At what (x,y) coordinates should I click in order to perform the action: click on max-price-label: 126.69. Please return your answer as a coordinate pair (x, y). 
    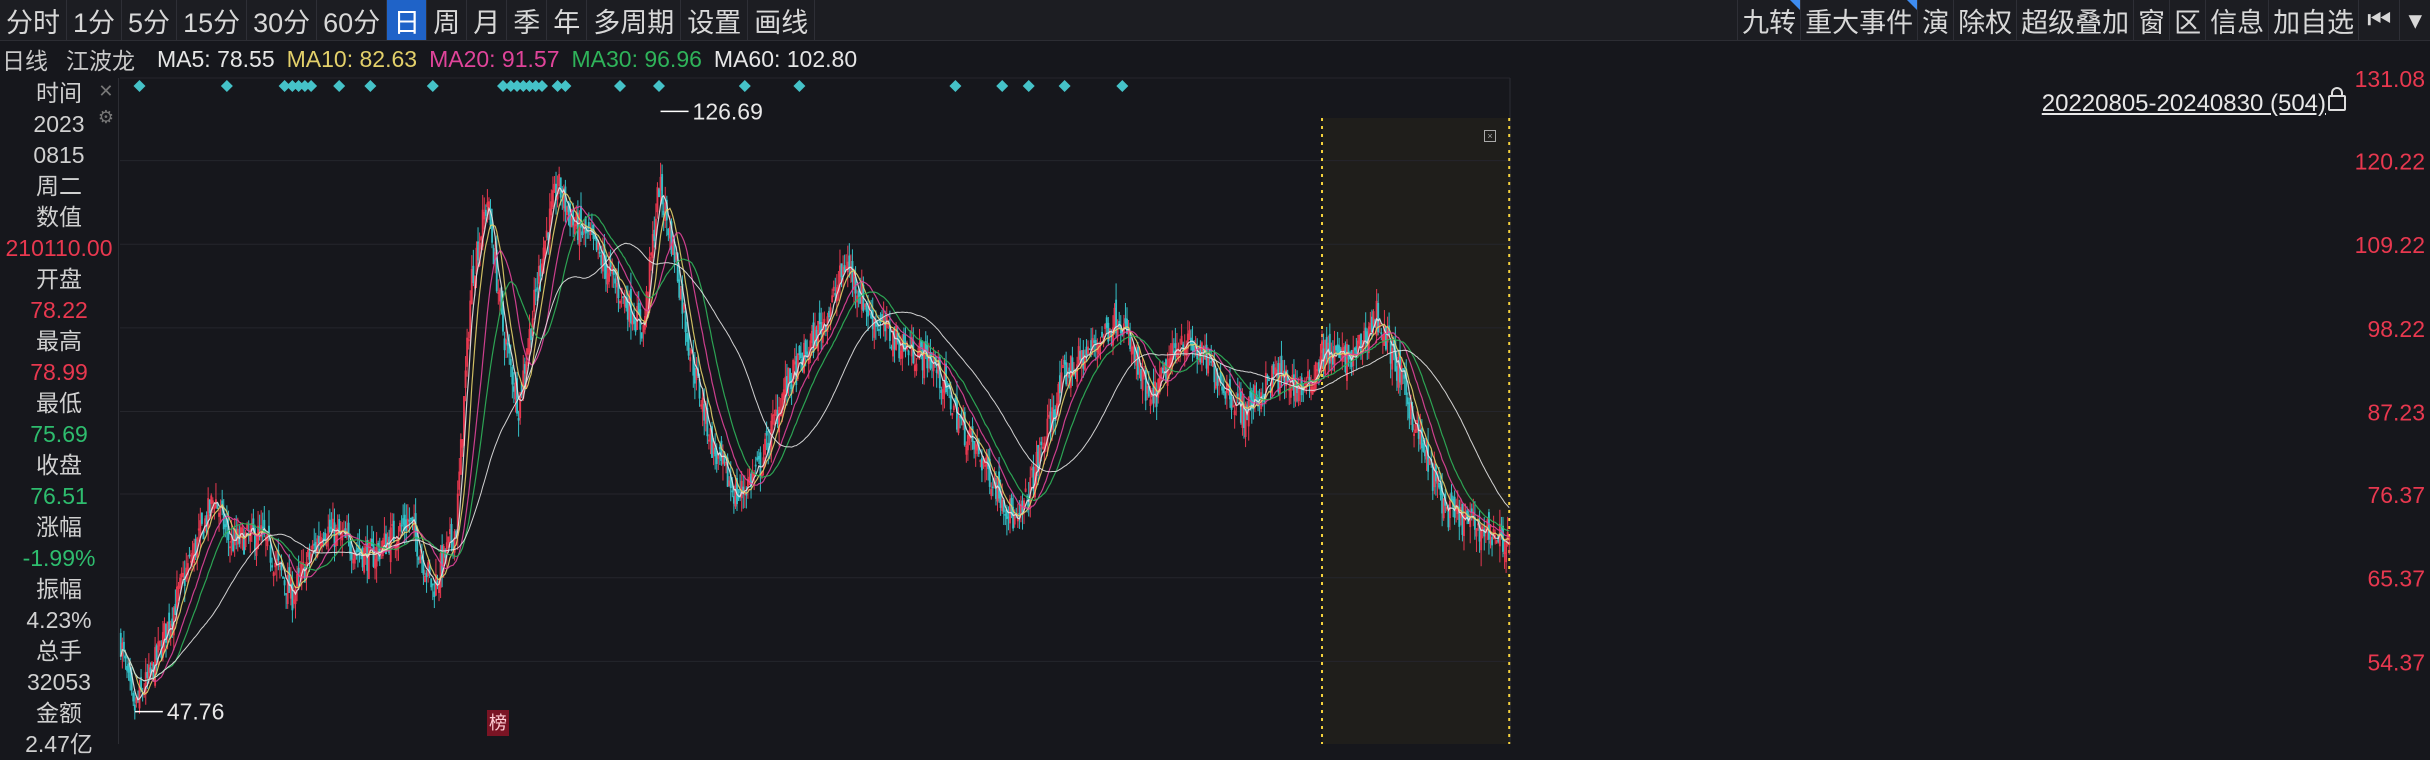
    Looking at the image, I should click on (728, 111).